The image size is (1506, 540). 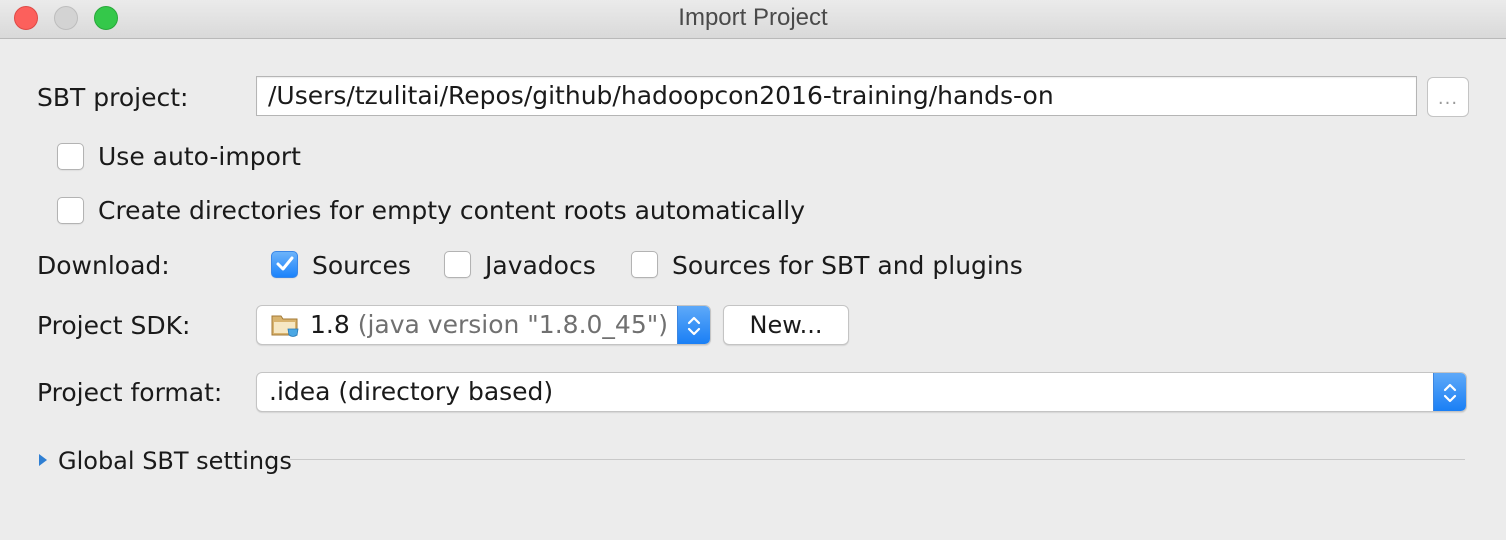 I want to click on title-bar: Import Project, so click(x=753, y=19).